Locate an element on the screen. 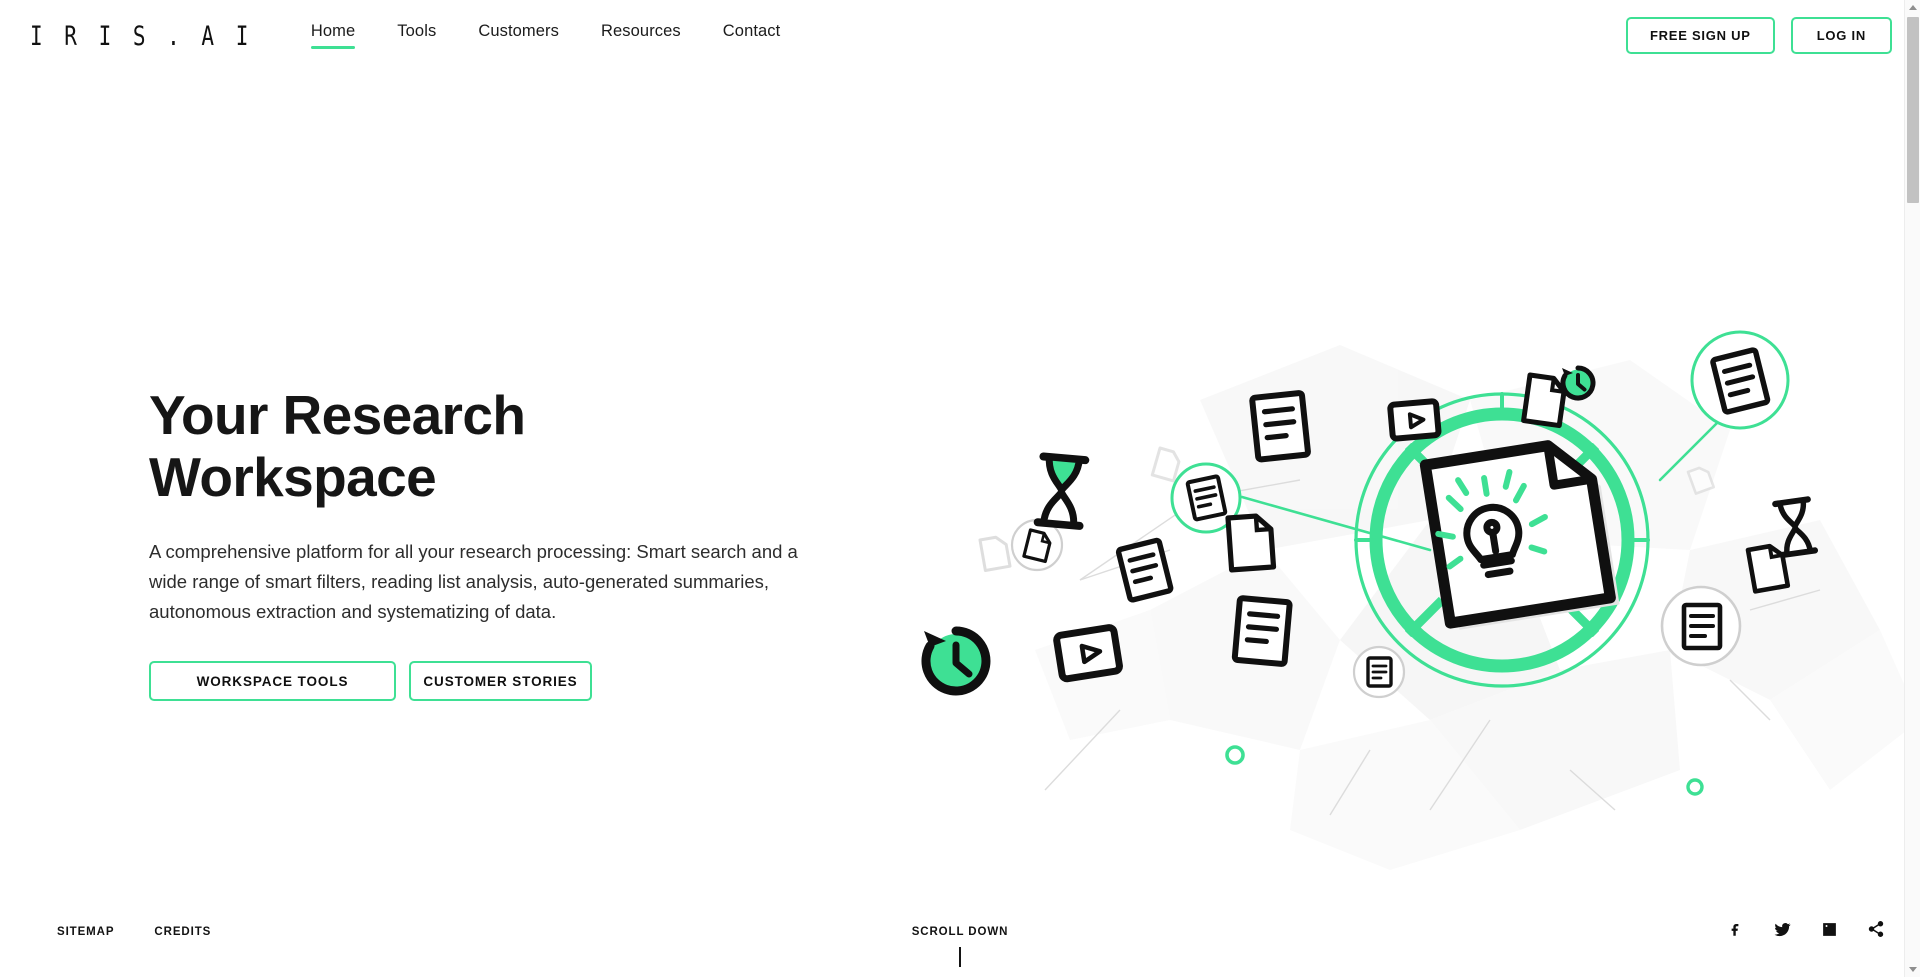 The width and height of the screenshot is (1920, 977). scroll-down-indicator: SCROLL DOWN is located at coordinates (960, 946).